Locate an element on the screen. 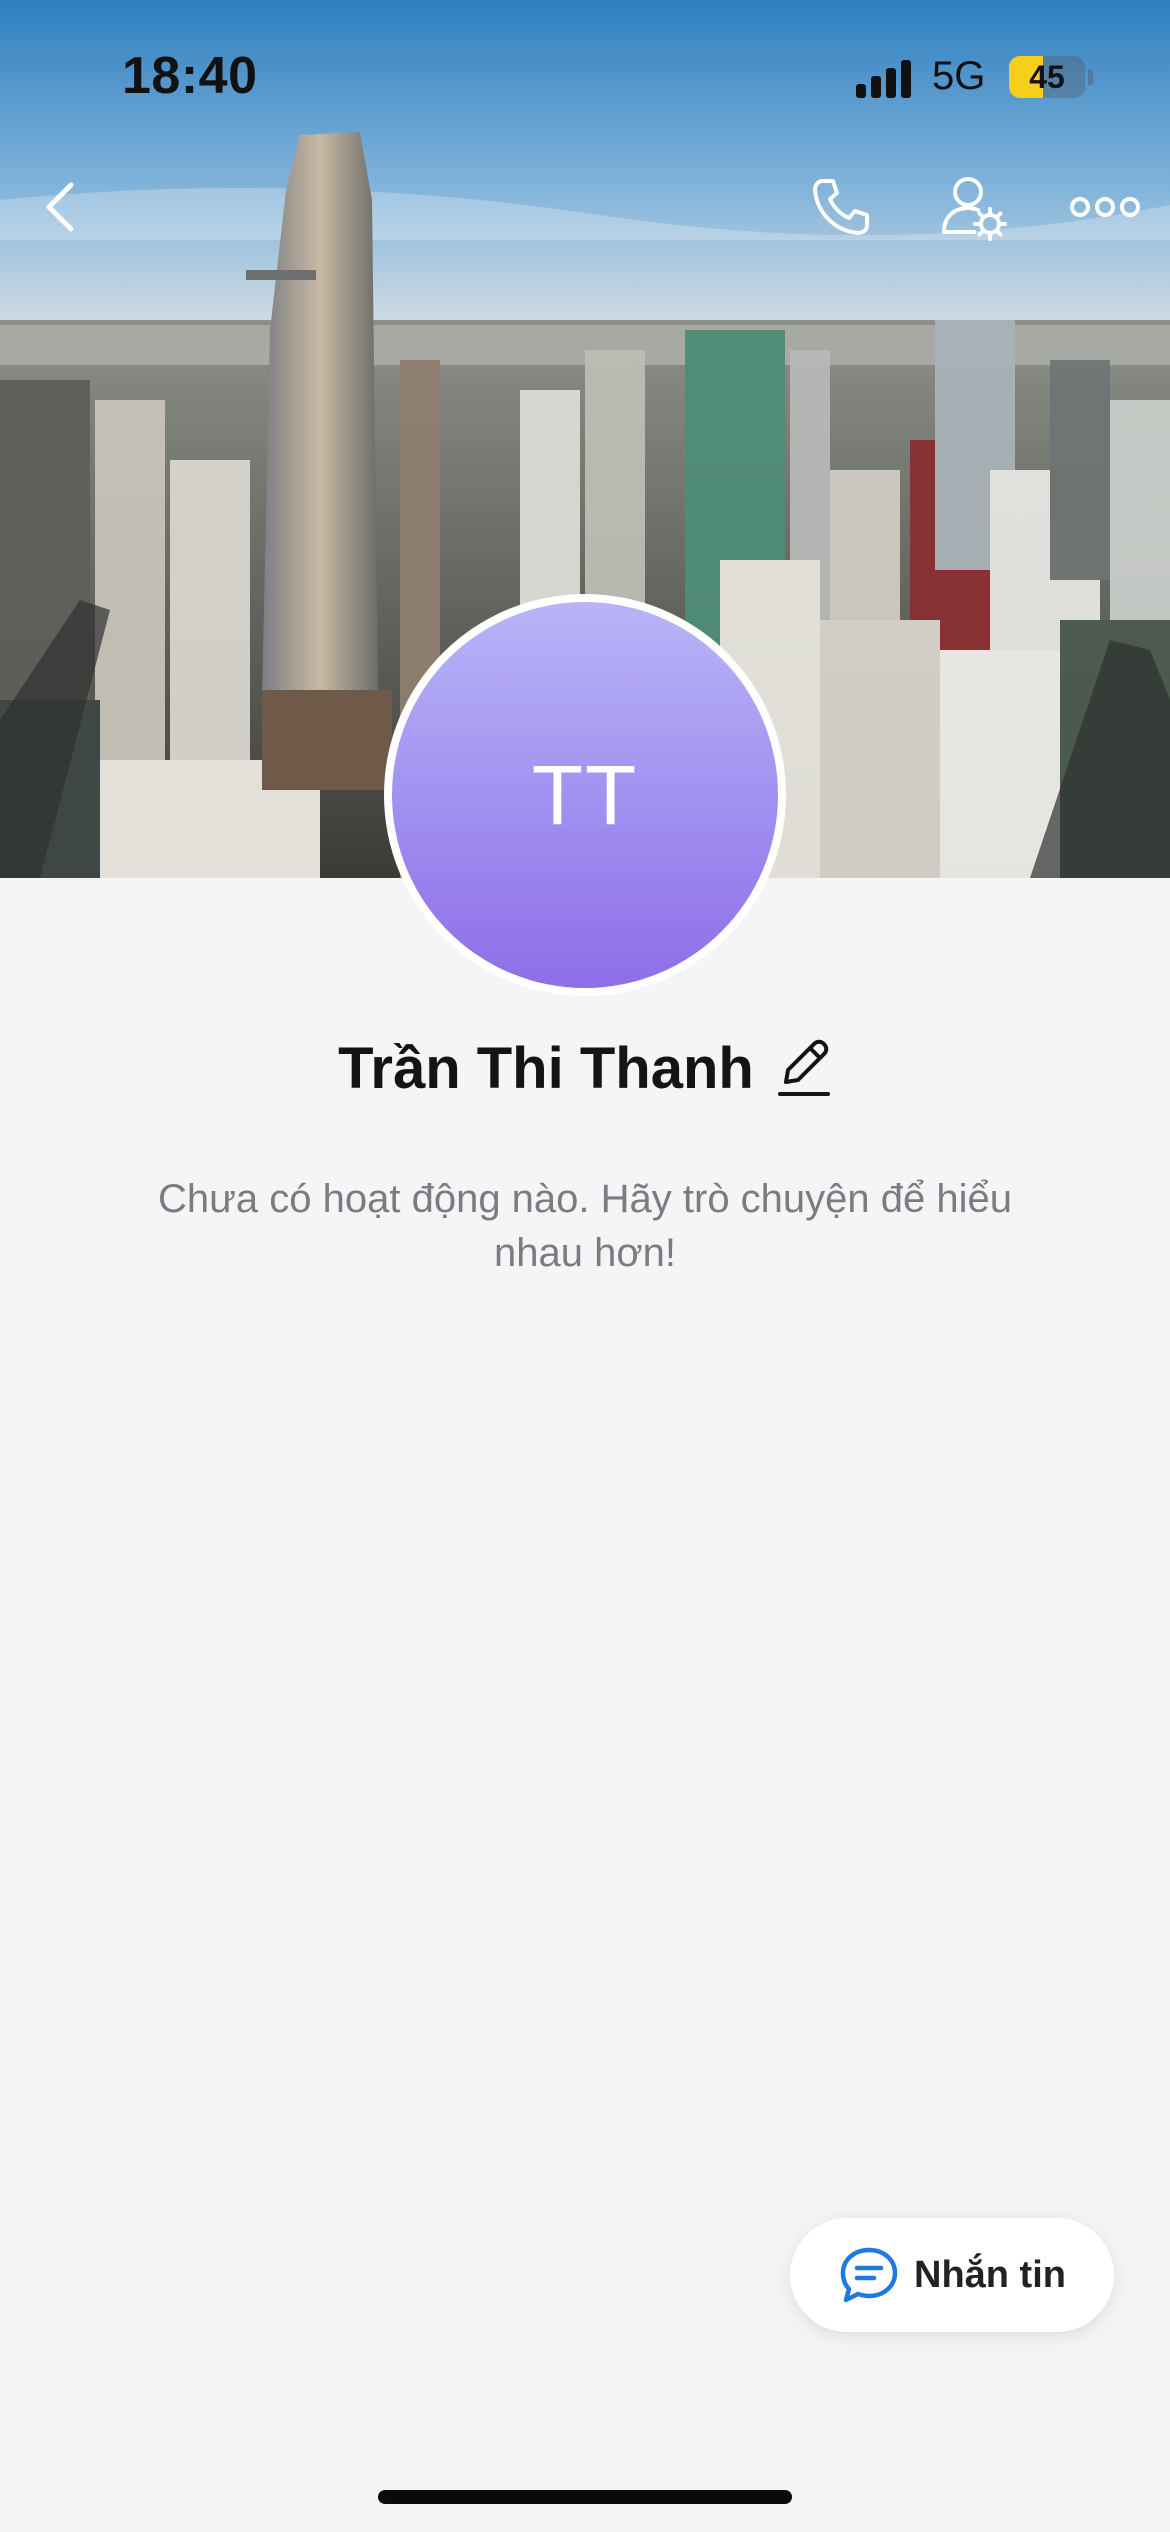  back-button is located at coordinates (61, 207).